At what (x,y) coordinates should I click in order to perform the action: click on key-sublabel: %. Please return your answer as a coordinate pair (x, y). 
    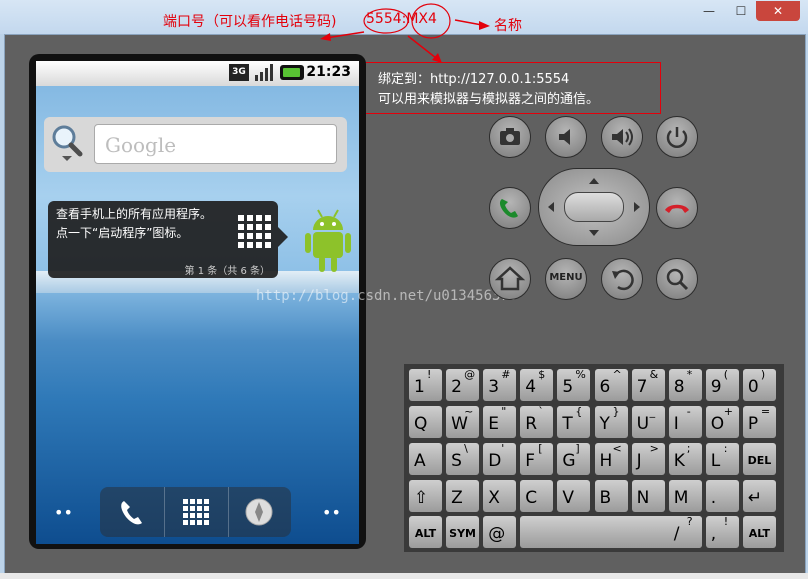
    Looking at the image, I should click on (580, 374).